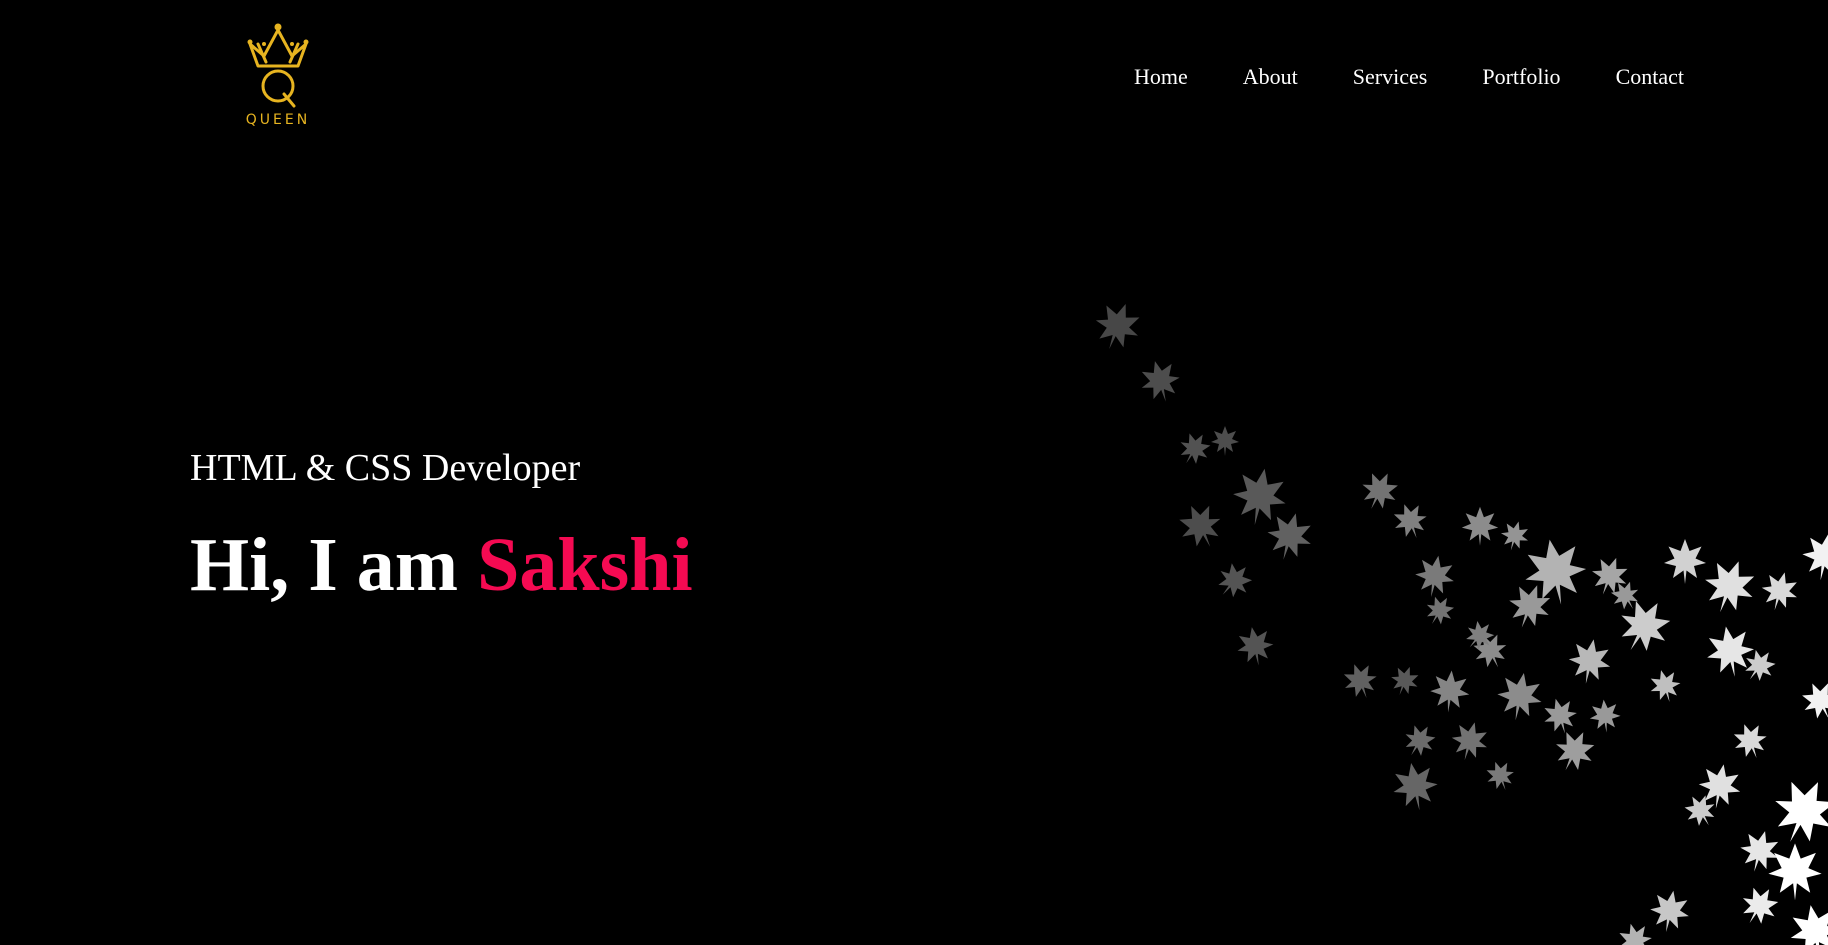 Image resolution: width=1828 pixels, height=945 pixels. Describe the element at coordinates (585, 565) in the screenshot. I see `hero-name: Sakshi` at that location.